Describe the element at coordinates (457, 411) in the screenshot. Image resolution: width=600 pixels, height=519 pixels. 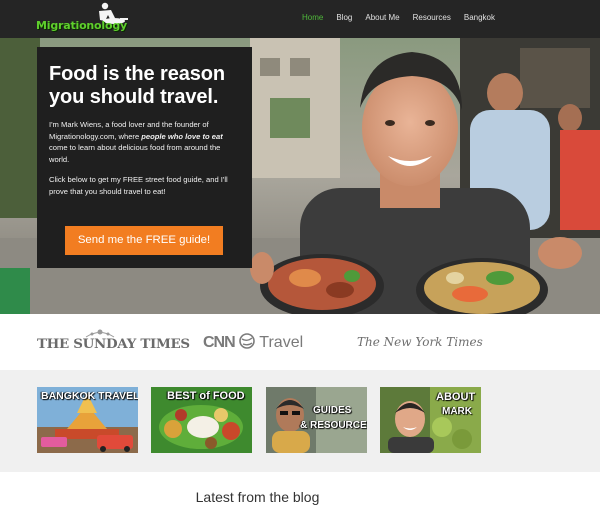
I see `tile-mark-label: MARK` at that location.